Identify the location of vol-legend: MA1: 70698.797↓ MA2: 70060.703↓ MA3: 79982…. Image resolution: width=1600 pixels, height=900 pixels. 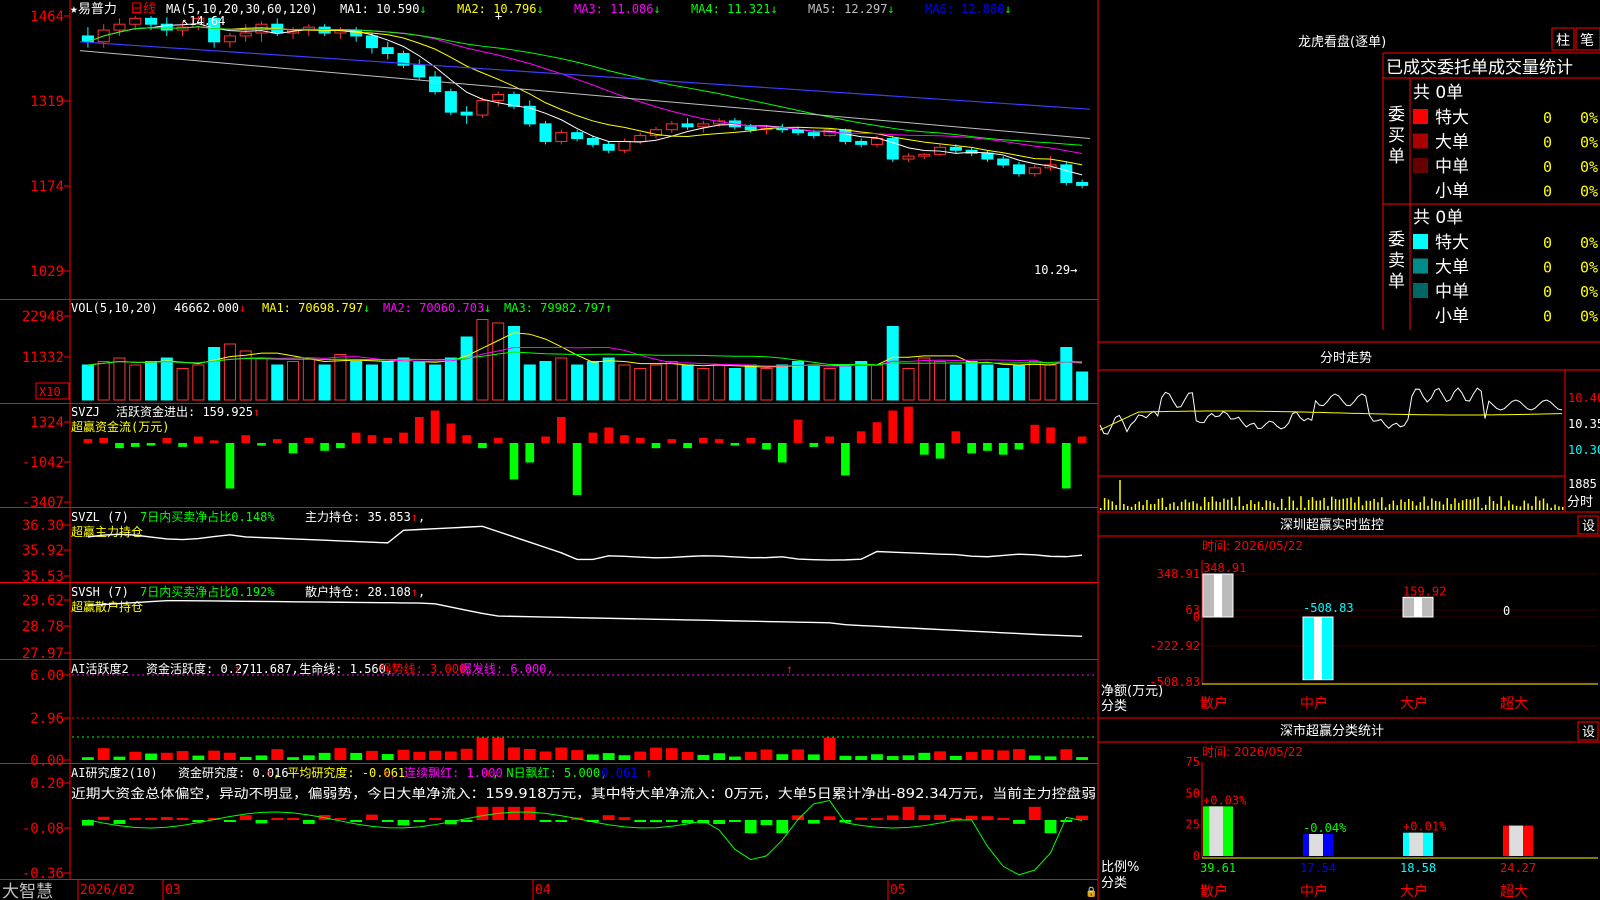
(437, 308).